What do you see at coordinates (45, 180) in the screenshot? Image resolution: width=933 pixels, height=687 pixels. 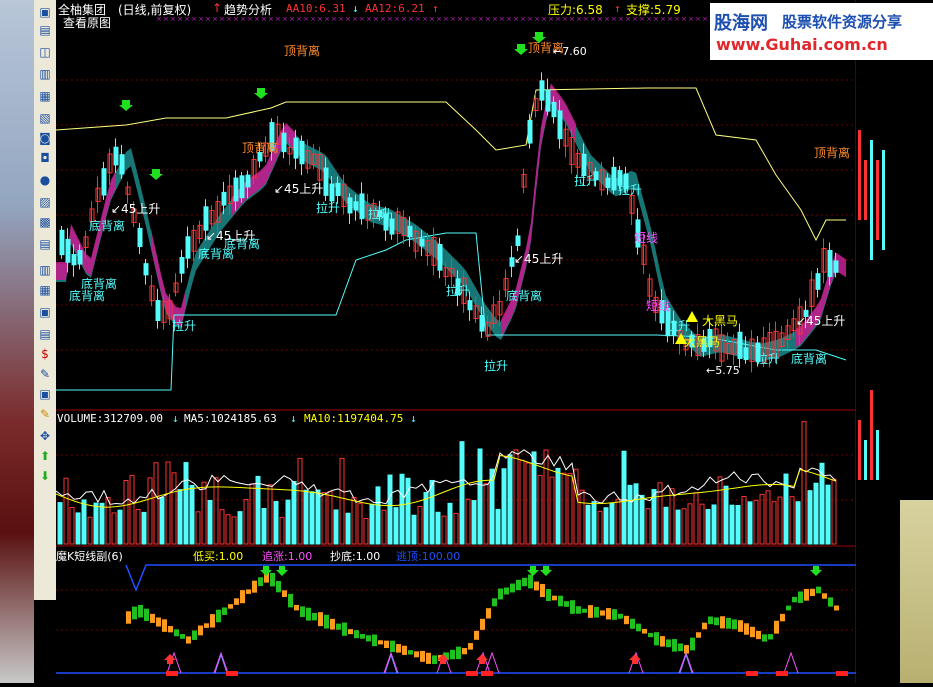 I see `toolbar-icon-9: ●` at bounding box center [45, 180].